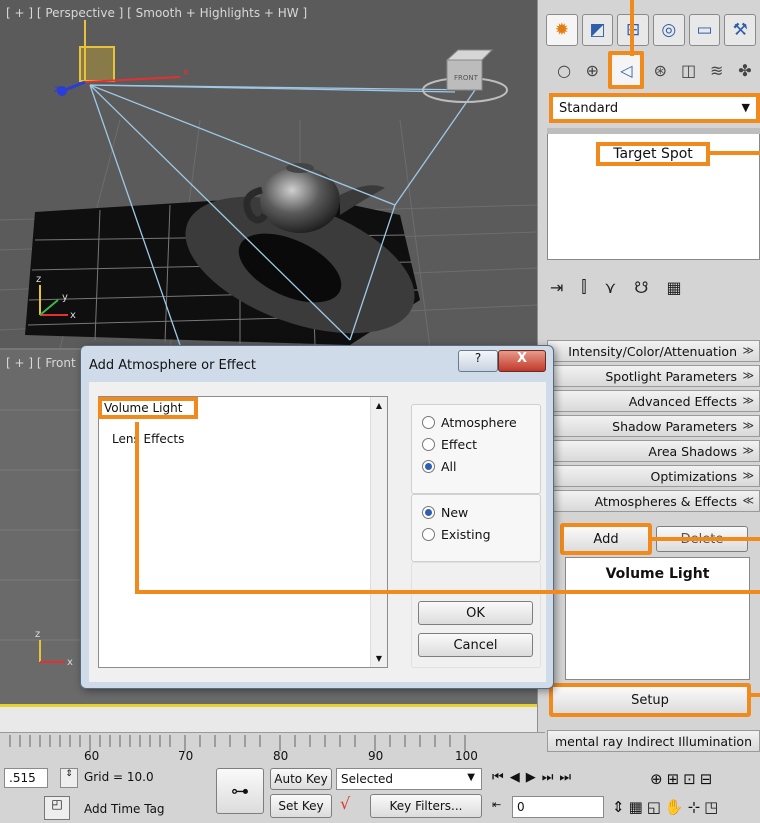 The image size is (760, 823). I want to click on scroll-down-icon: ▼, so click(379, 658).